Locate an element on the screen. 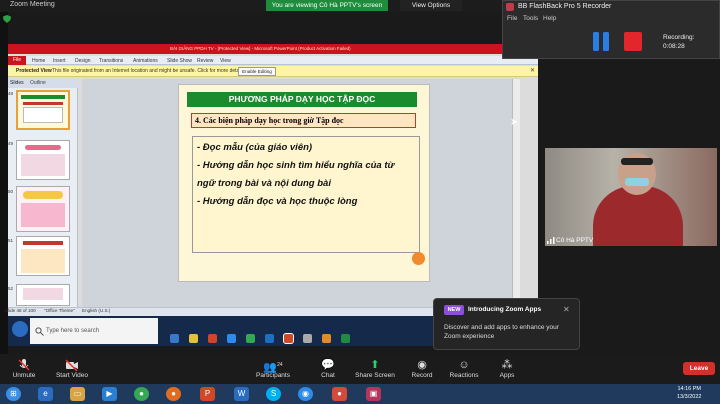  powerpoint-icon is located at coordinates (288, 338).